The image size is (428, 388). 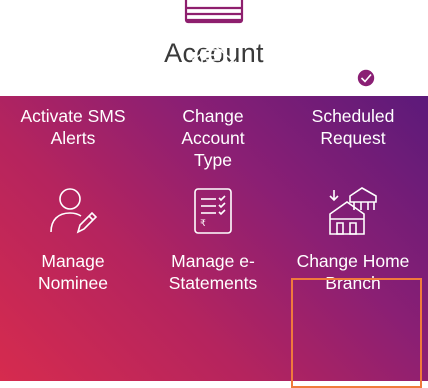 I want to click on tile-label: Manage Nominee, so click(x=73, y=272).